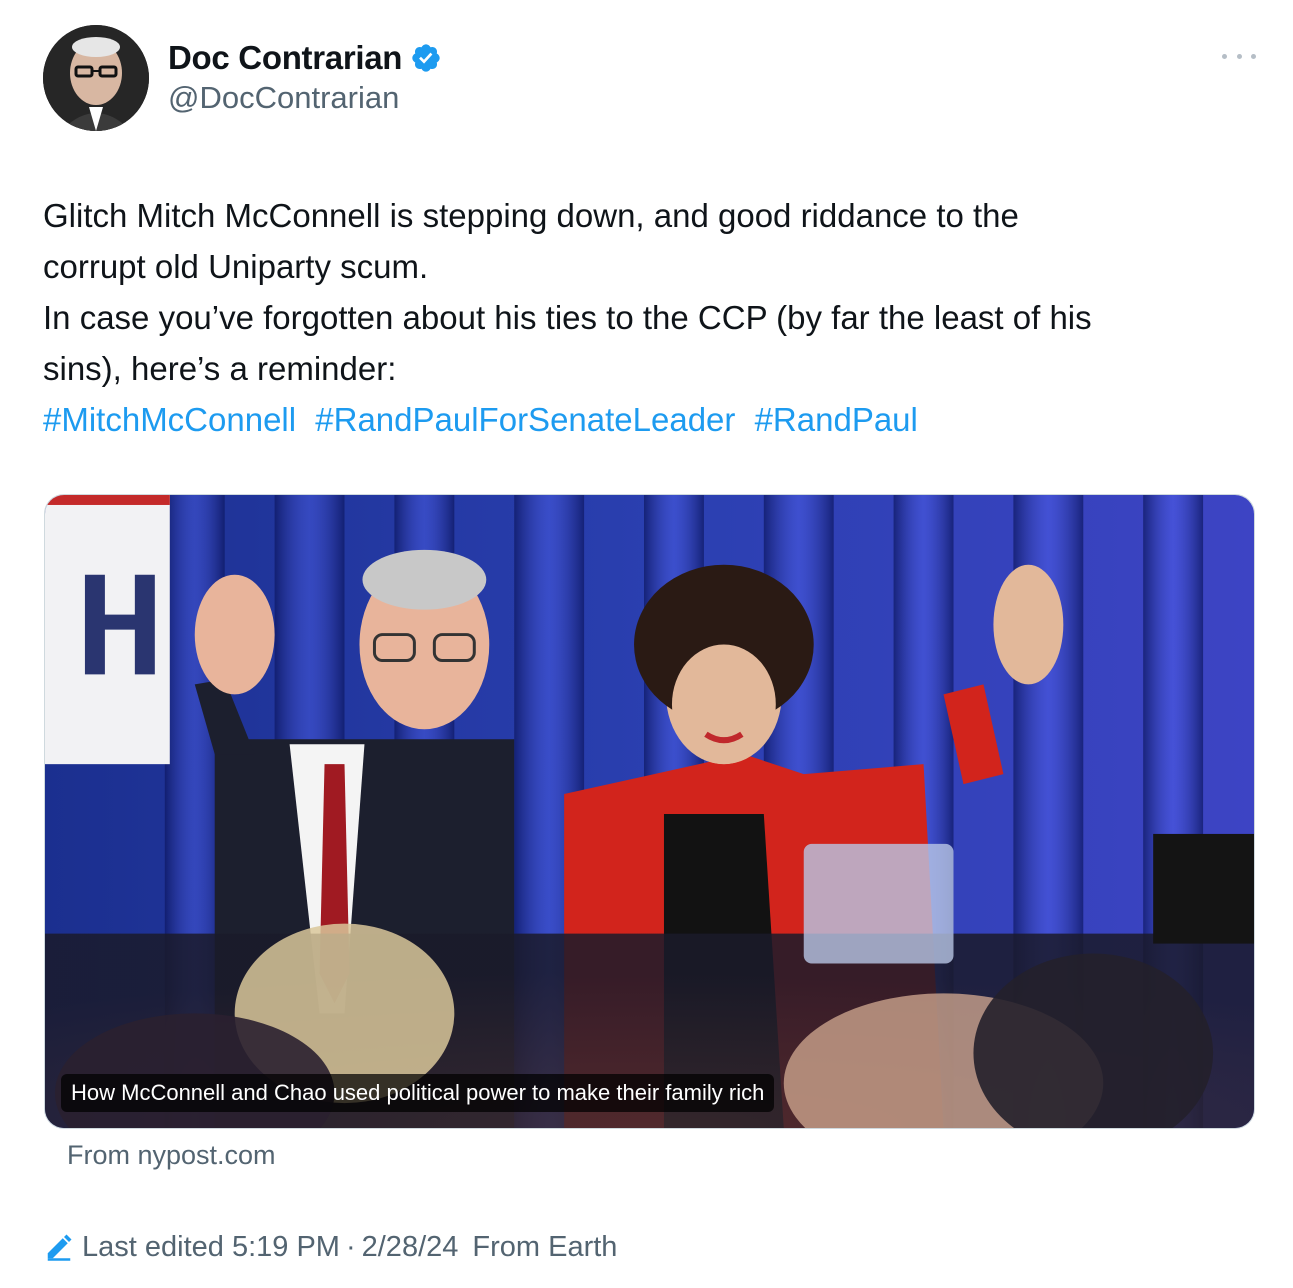 The width and height of the screenshot is (1293, 1288). Describe the element at coordinates (169, 419) in the screenshot. I see `hashtag-link: #MitchMcConnell` at that location.